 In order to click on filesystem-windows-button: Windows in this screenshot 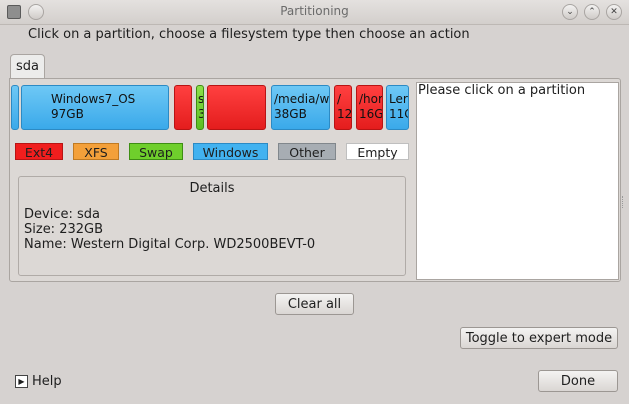, I will do `click(230, 151)`.